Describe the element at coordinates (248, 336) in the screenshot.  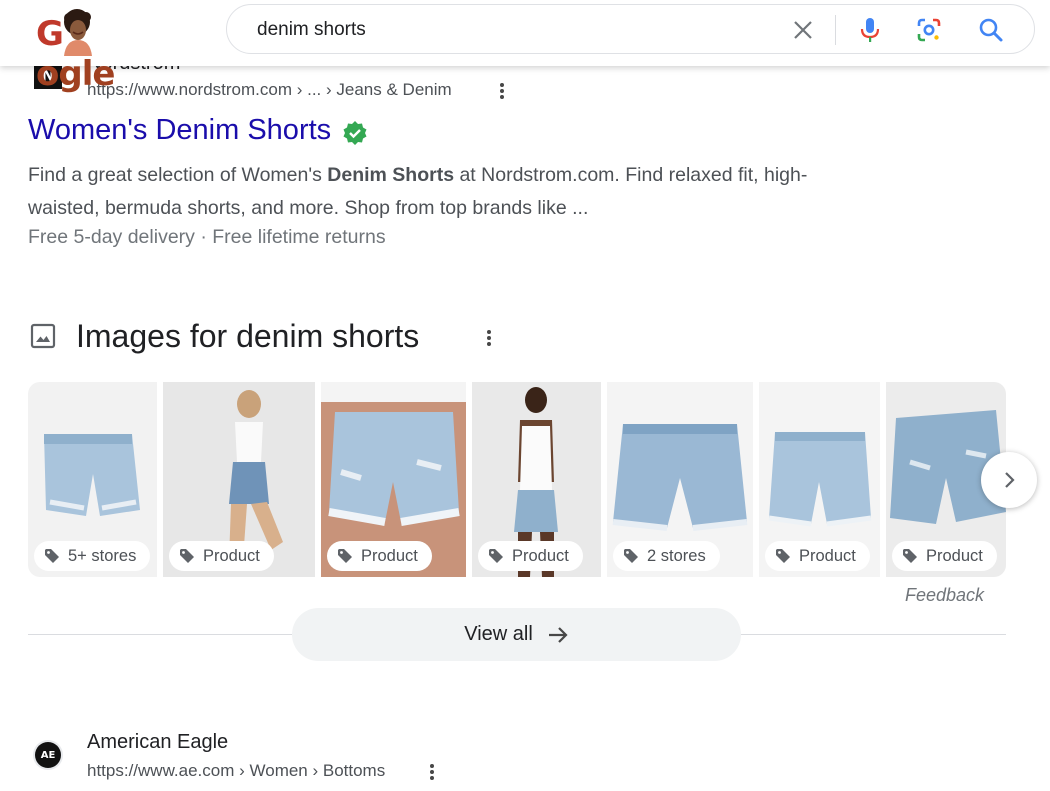
I see `images-section-heading: Images for denim shorts` at that location.